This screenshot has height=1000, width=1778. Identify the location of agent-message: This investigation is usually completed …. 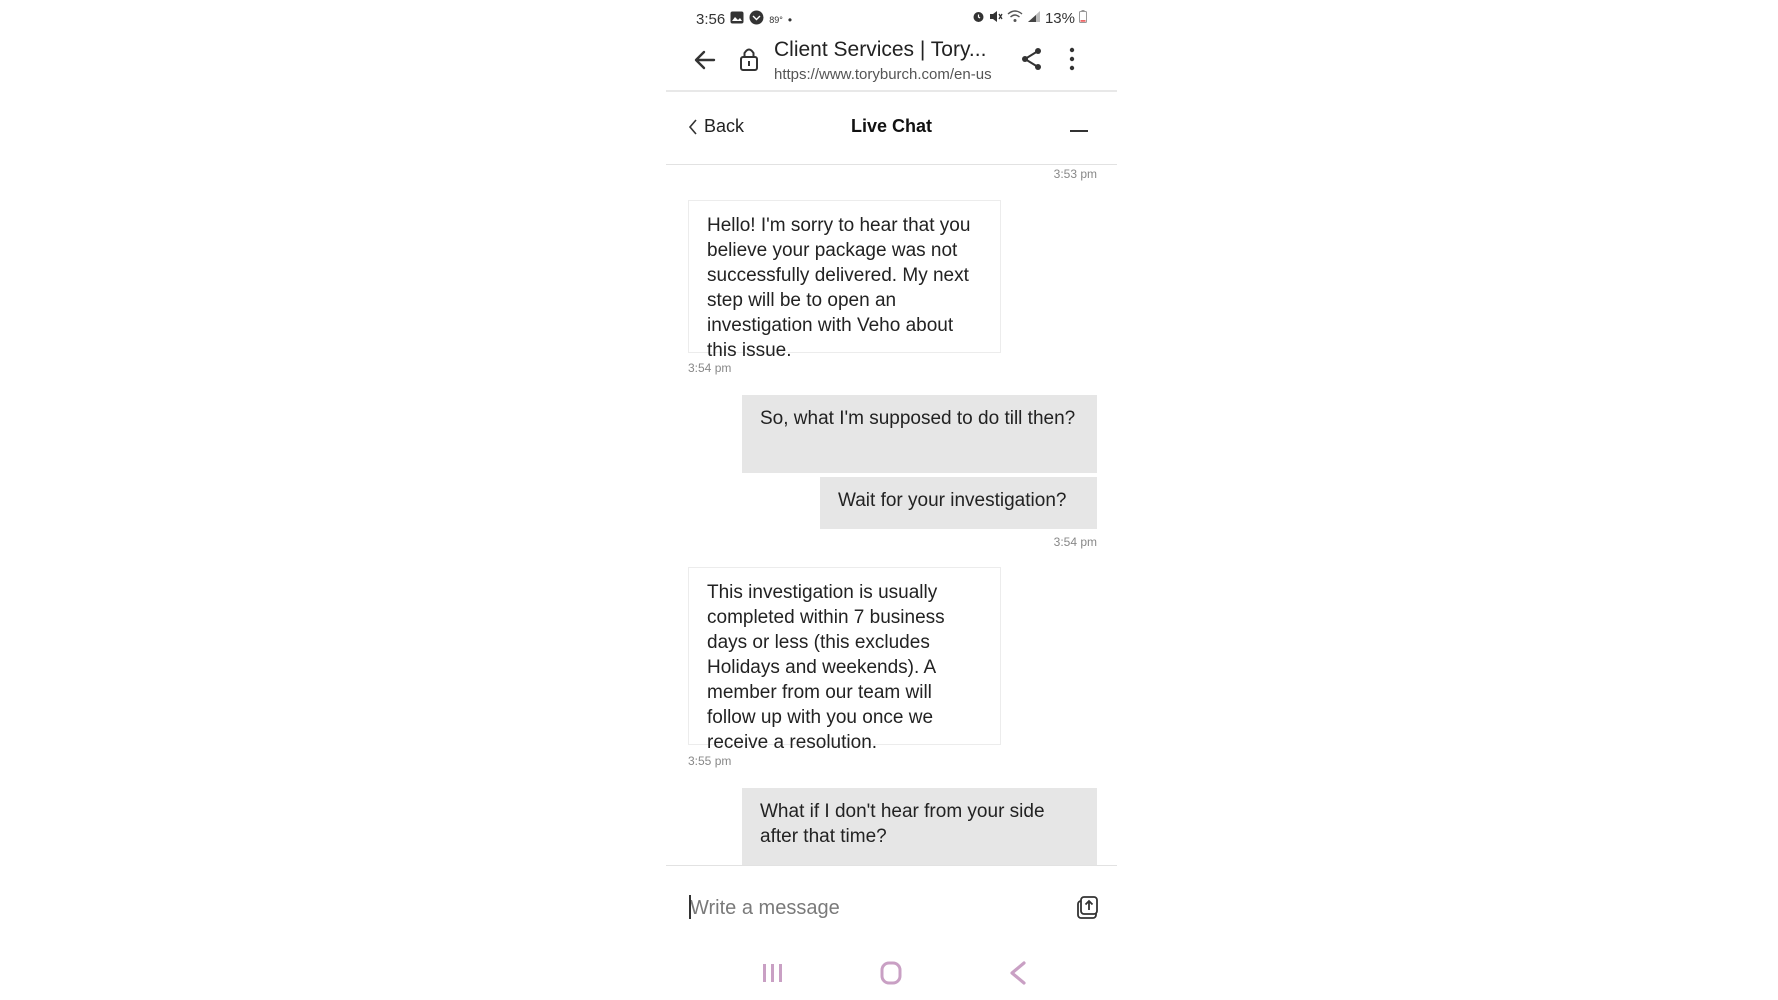
(844, 660).